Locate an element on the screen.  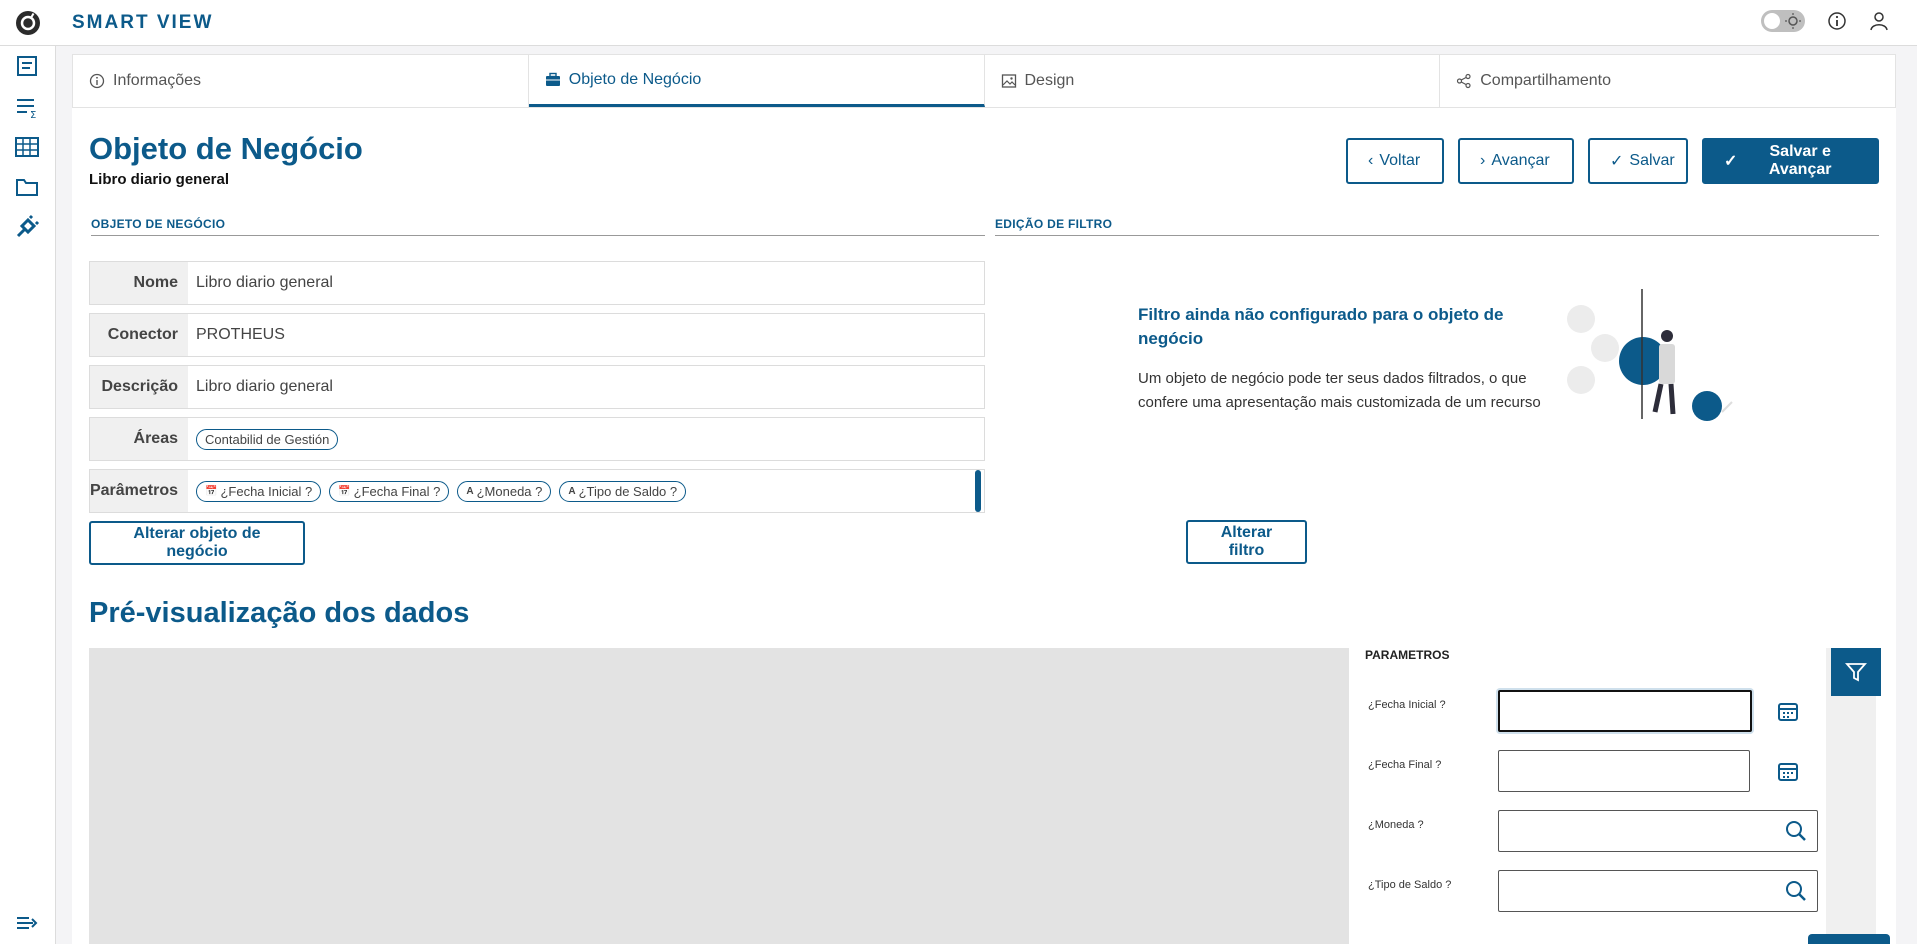
field-name: Nome Libro diario general is located at coordinates (537, 283).